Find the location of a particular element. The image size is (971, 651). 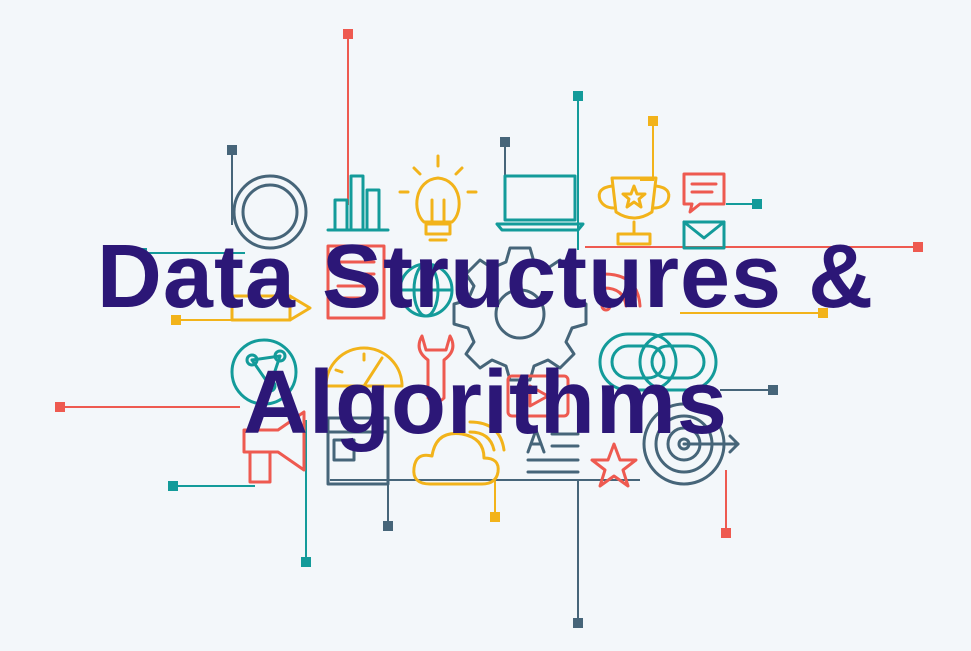

chat-bubble-icon is located at coordinates (704, 193).